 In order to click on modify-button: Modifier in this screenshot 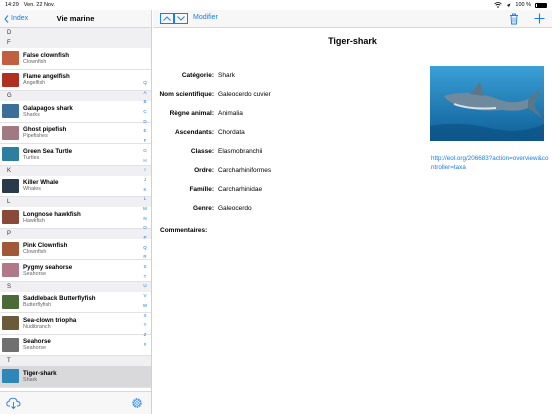, I will do `click(205, 17)`.